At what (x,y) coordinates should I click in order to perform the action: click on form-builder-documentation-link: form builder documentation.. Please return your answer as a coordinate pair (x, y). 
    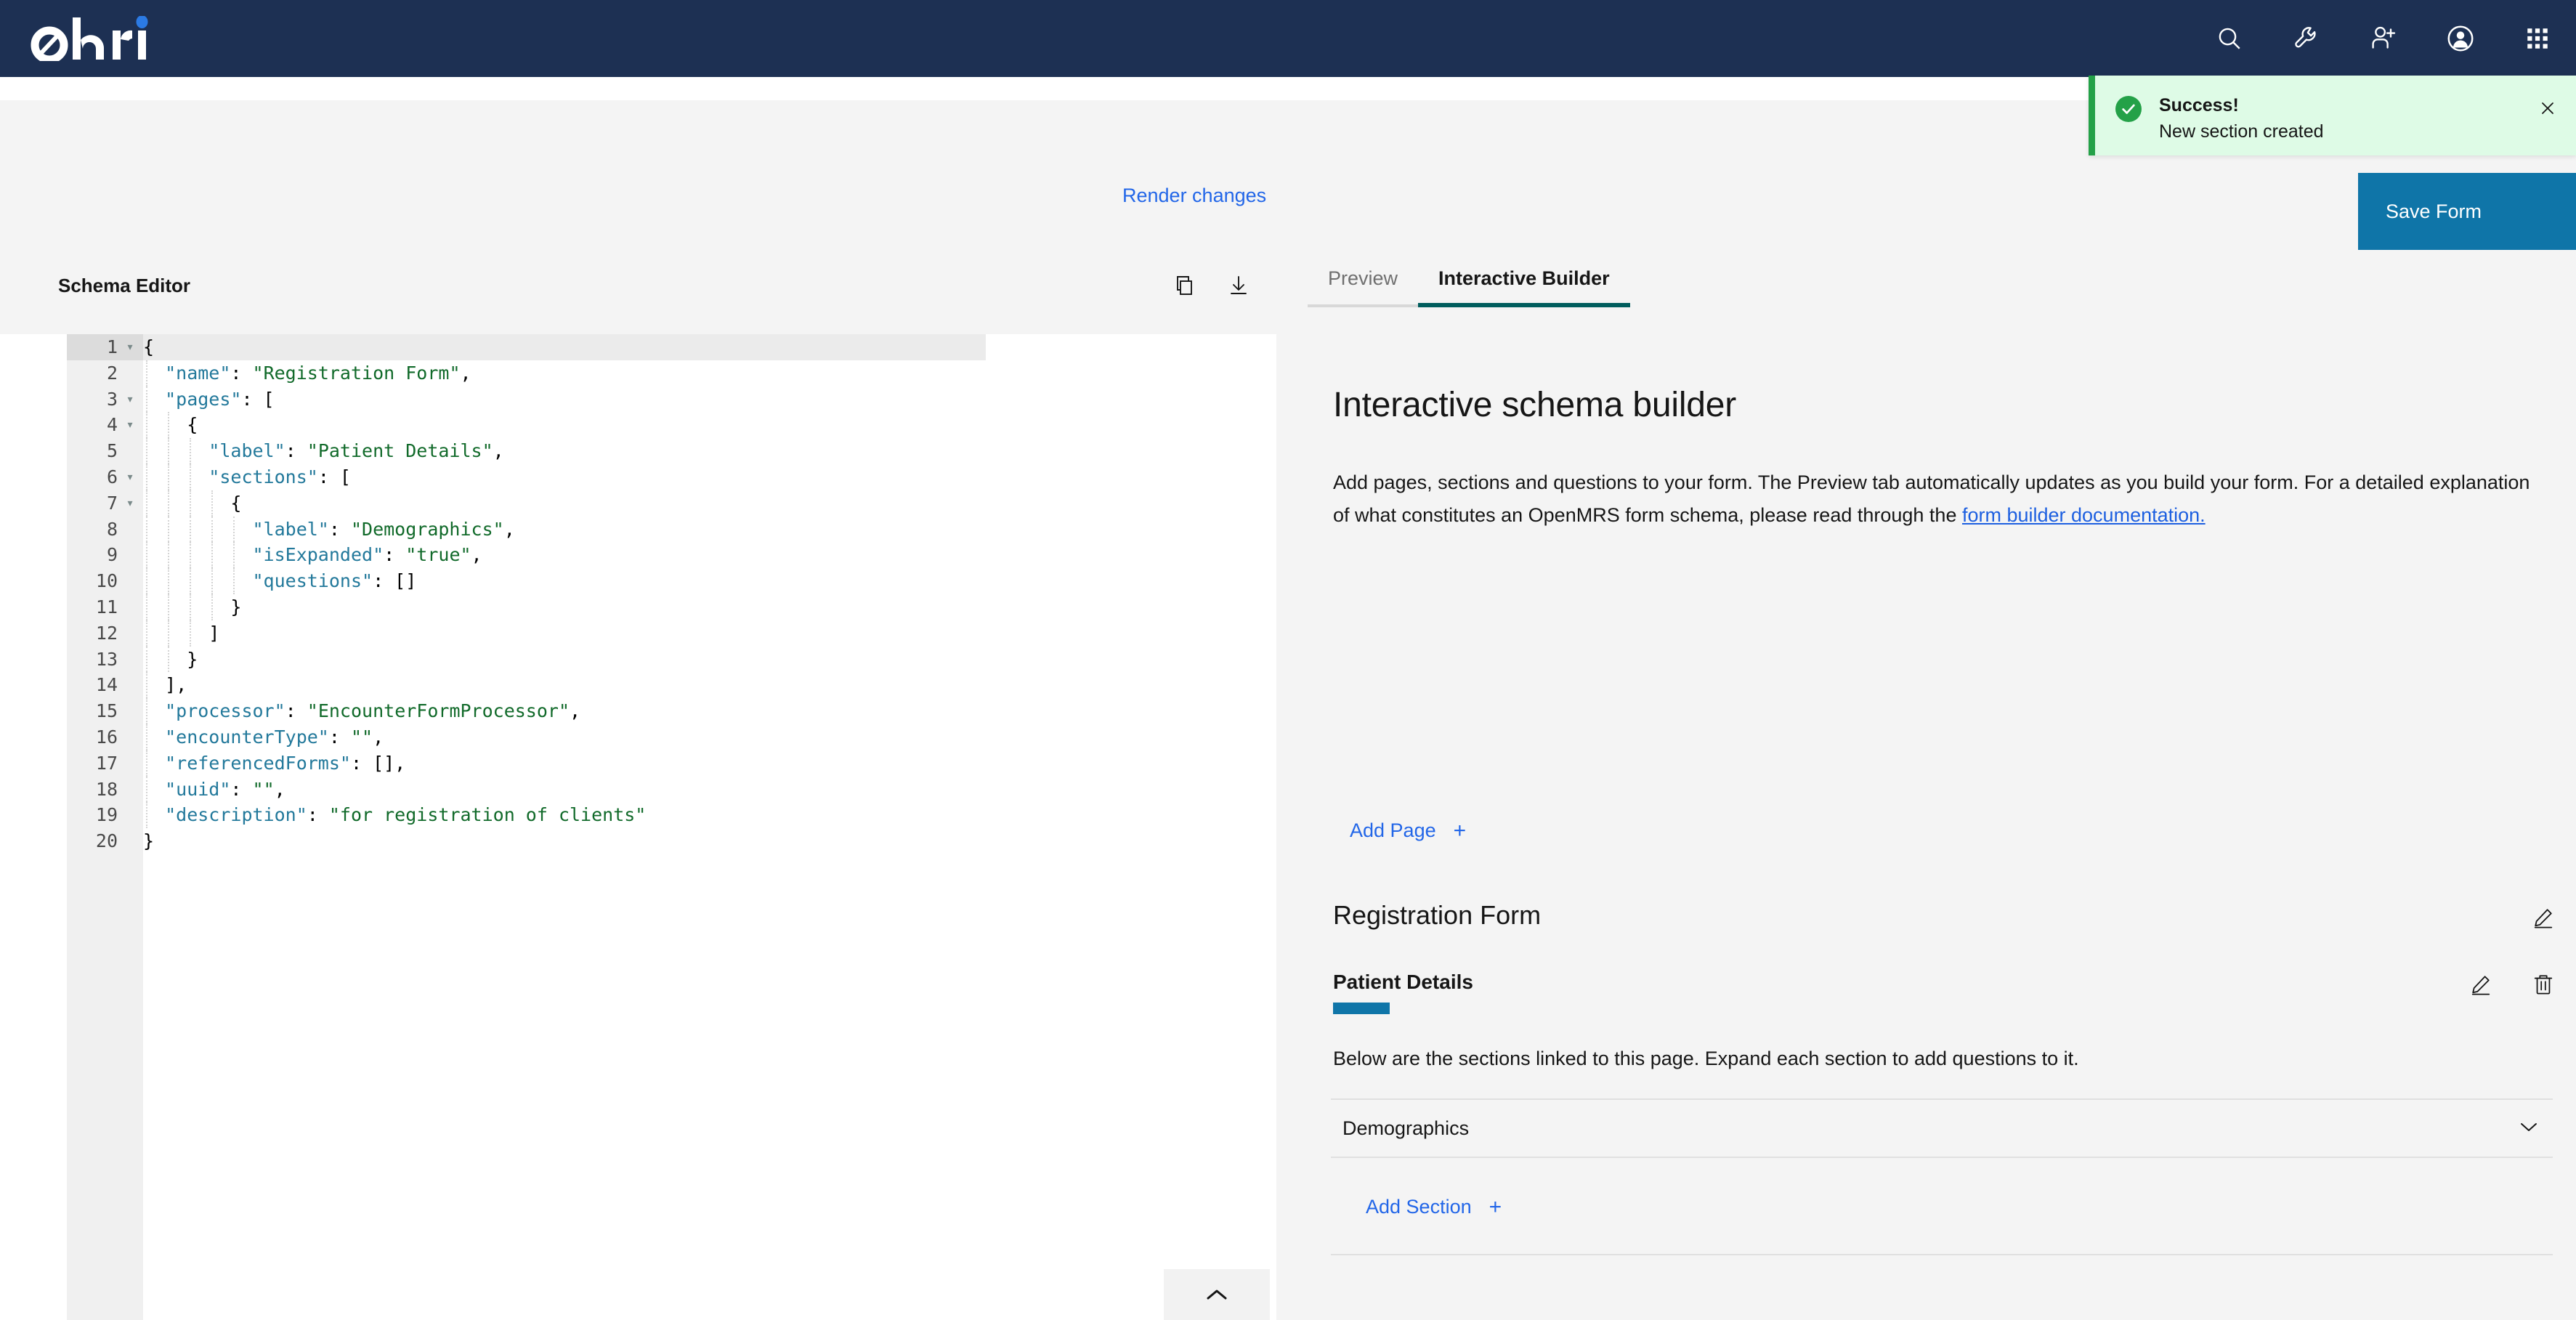
    Looking at the image, I should click on (2084, 515).